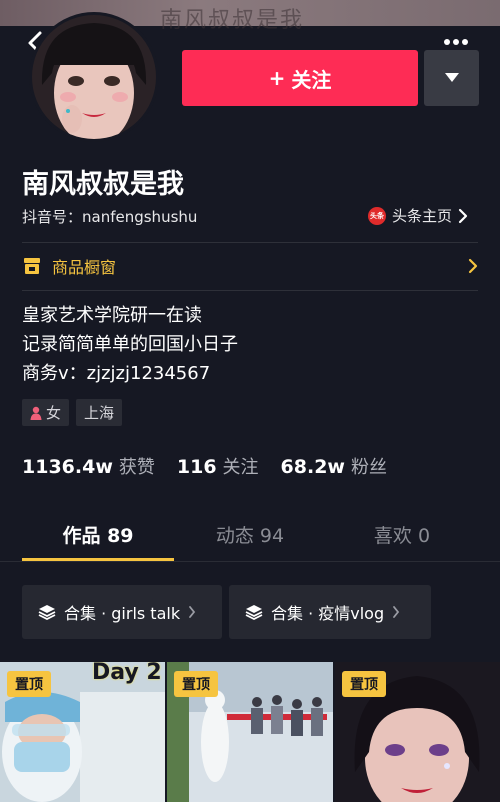 The width and height of the screenshot is (500, 802). I want to click on collection-epidemic-vlog: 合集 · 疫情vlog, so click(330, 612).